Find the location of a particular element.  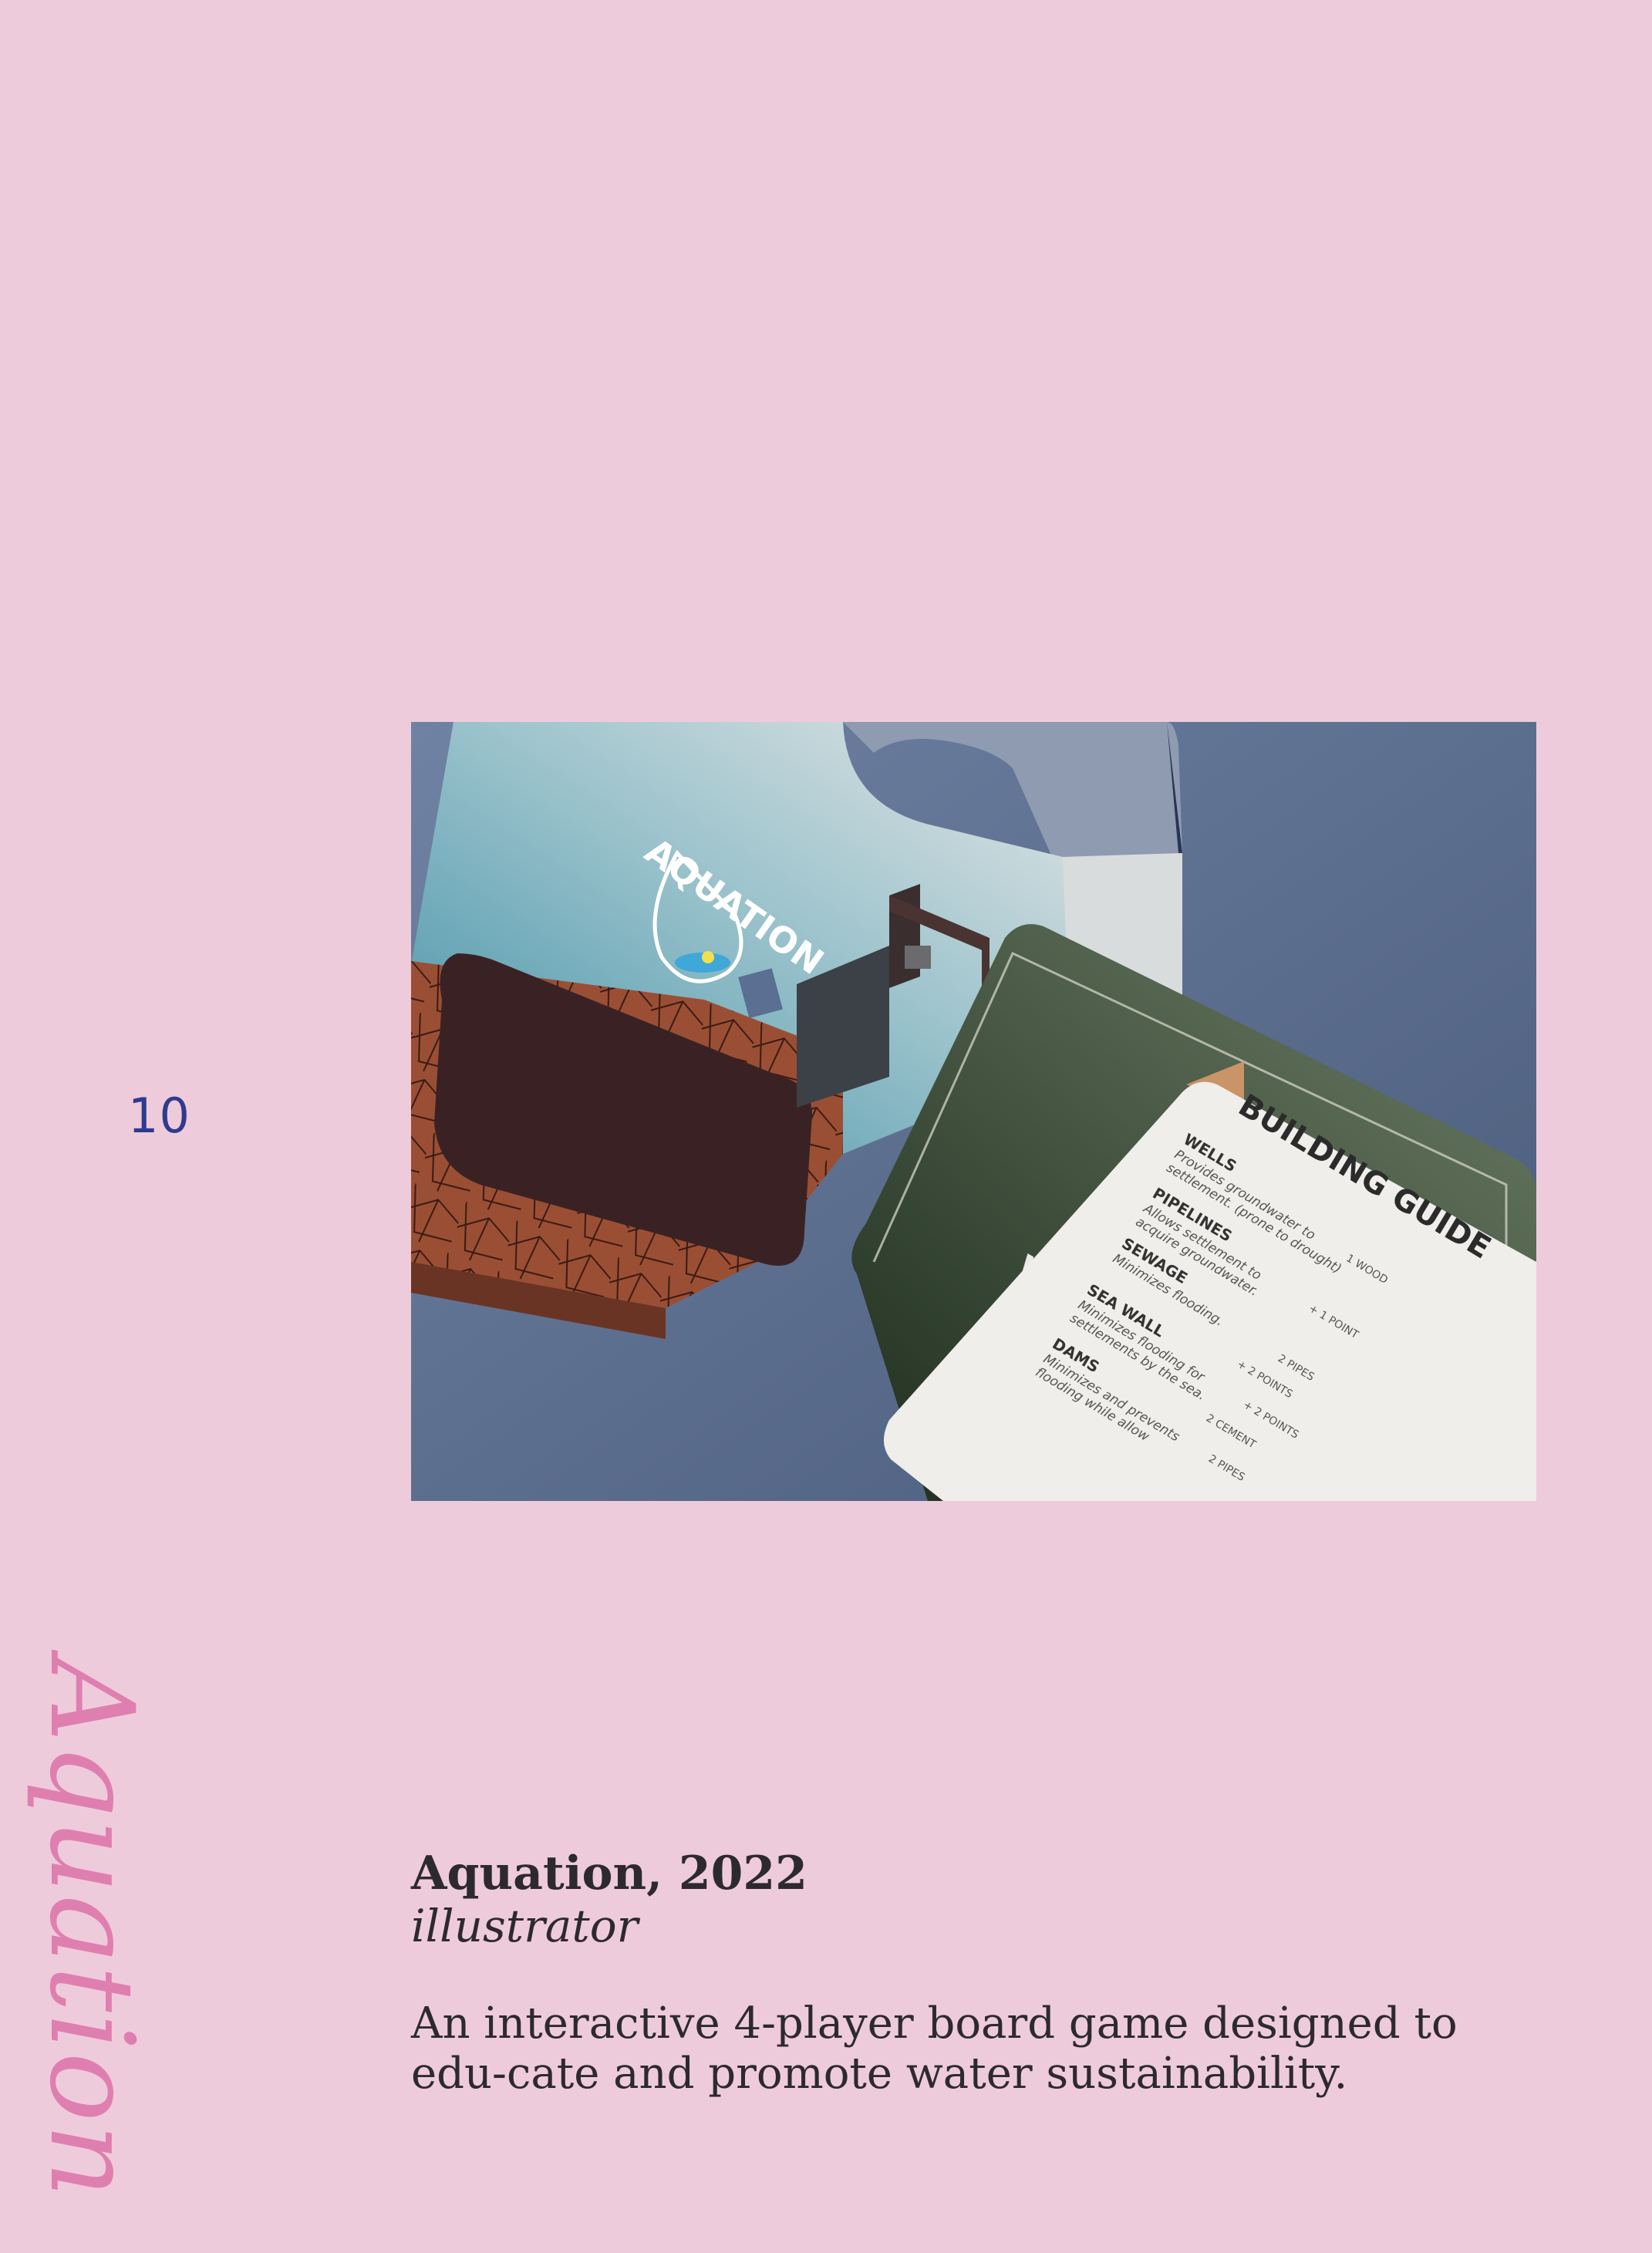

project-title: Aquation, 2022 is located at coordinates (609, 1874).